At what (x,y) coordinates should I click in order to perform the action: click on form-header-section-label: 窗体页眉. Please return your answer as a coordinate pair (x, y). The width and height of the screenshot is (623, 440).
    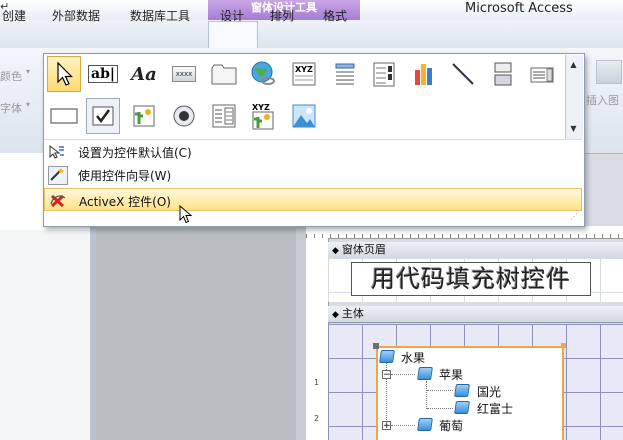
    Looking at the image, I should click on (363, 249).